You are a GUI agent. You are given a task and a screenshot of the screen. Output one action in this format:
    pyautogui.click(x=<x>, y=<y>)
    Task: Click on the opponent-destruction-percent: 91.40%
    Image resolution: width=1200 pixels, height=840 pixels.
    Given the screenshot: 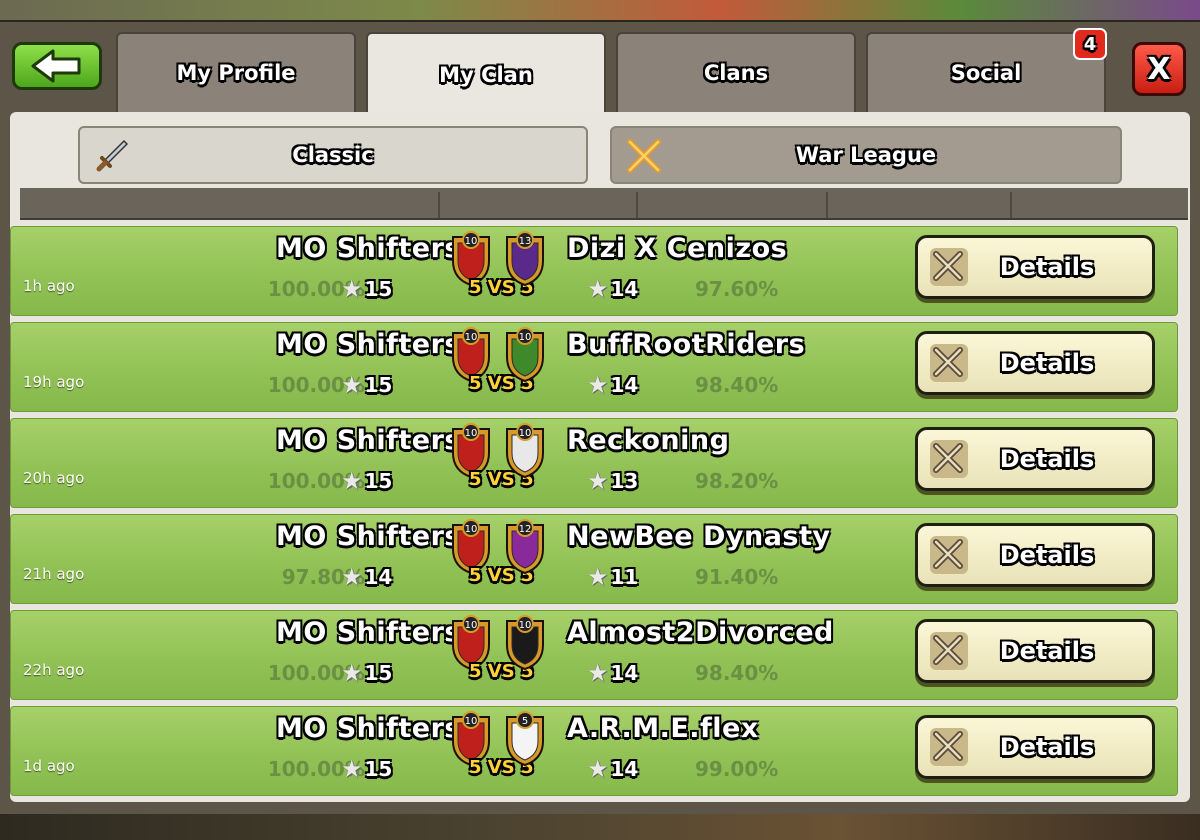 What is the action you would take?
    pyautogui.click(x=737, y=577)
    